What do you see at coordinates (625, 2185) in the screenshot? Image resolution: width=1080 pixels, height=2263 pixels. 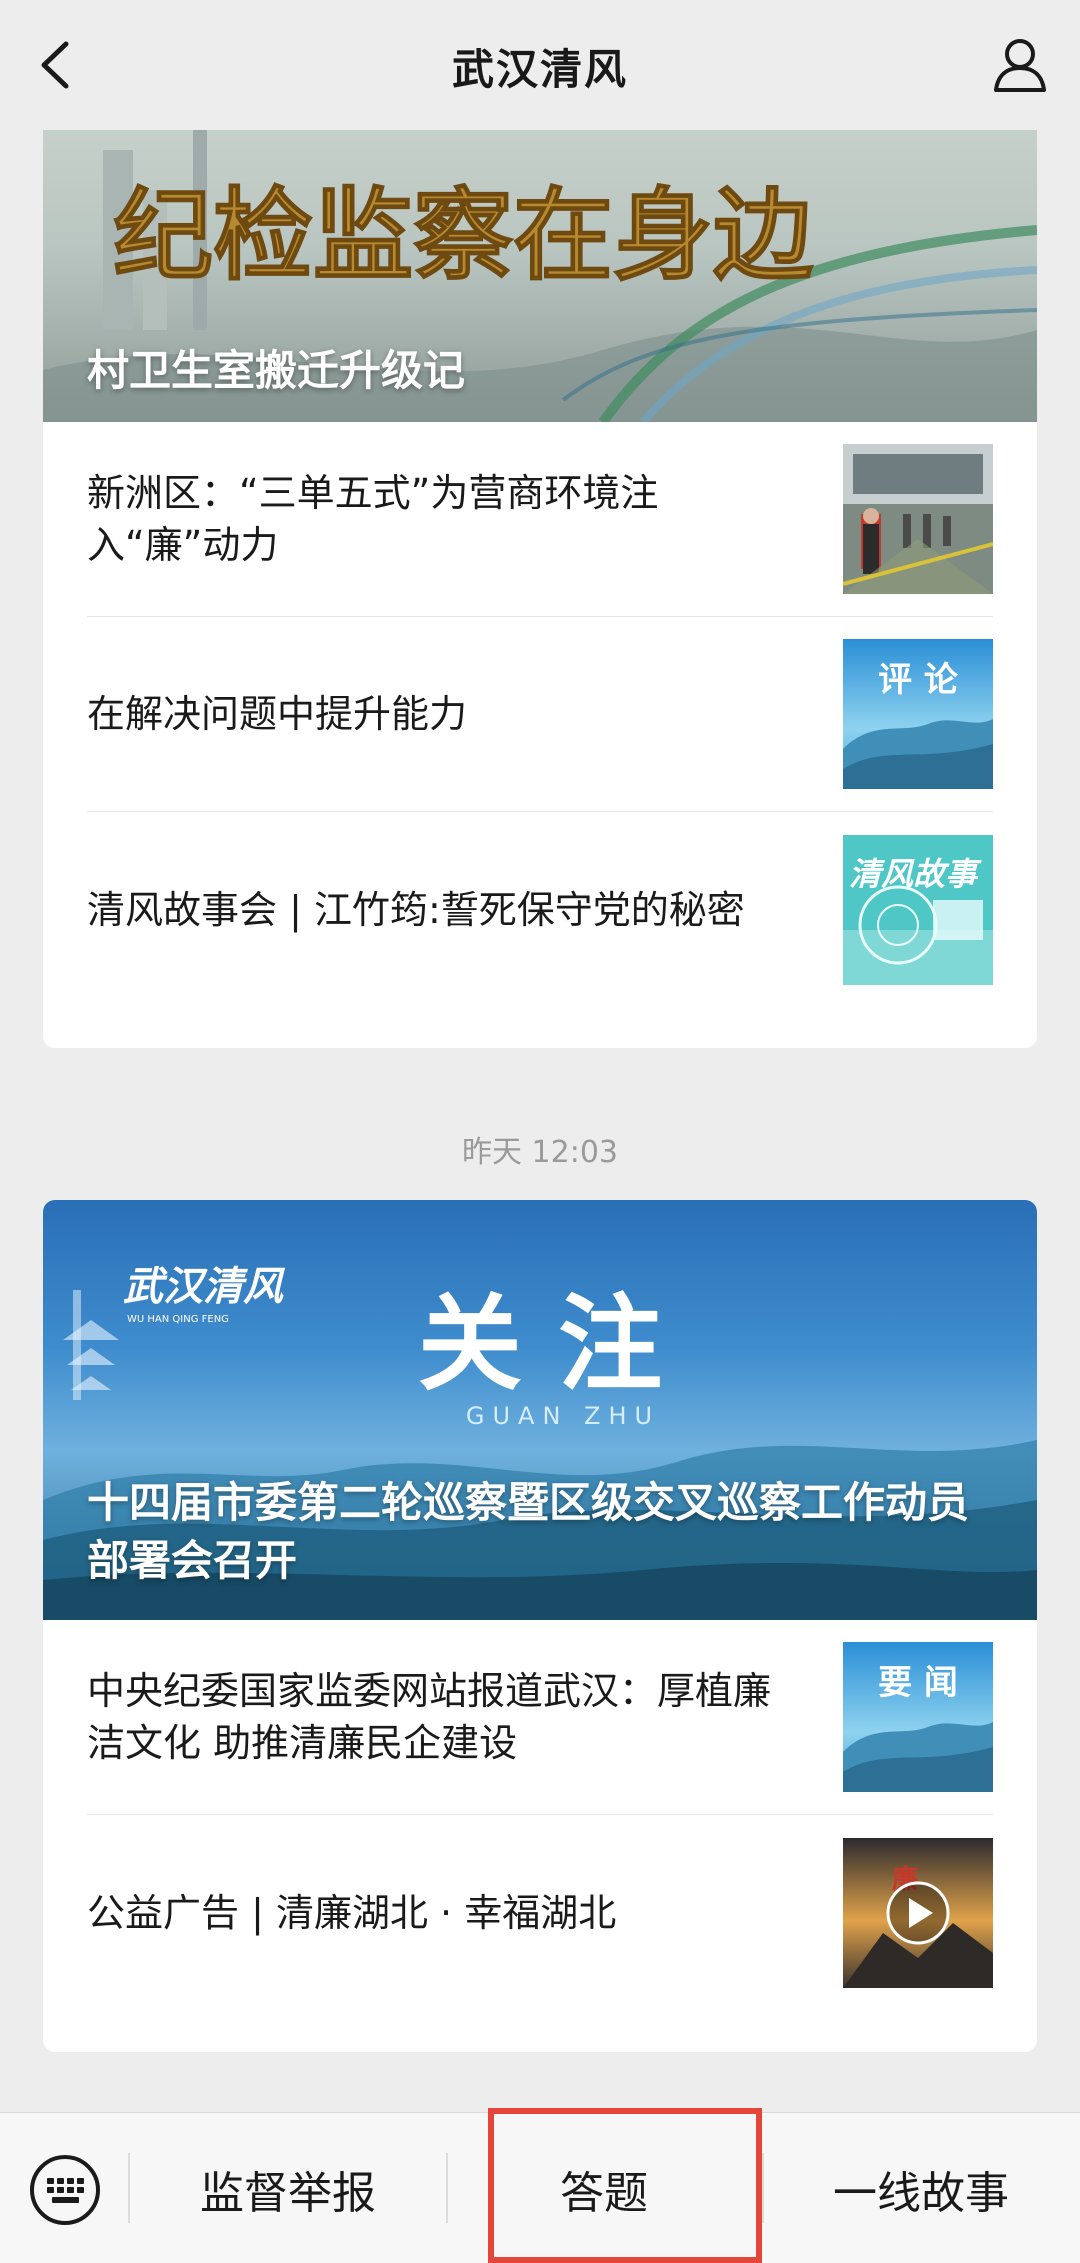 I see `highlight-box` at bounding box center [625, 2185].